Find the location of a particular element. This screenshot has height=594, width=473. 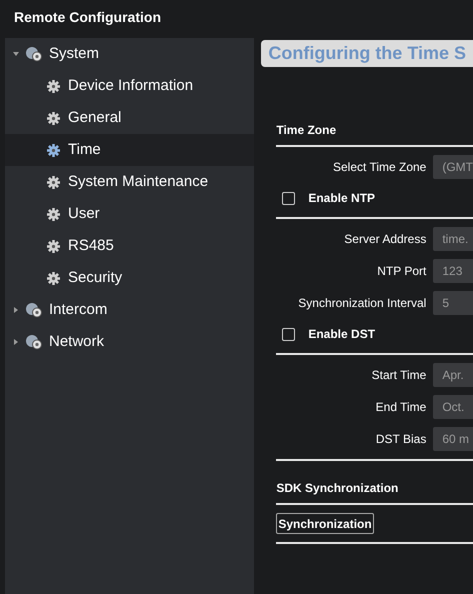

checkbox-label: Enable DST is located at coordinates (342, 334).